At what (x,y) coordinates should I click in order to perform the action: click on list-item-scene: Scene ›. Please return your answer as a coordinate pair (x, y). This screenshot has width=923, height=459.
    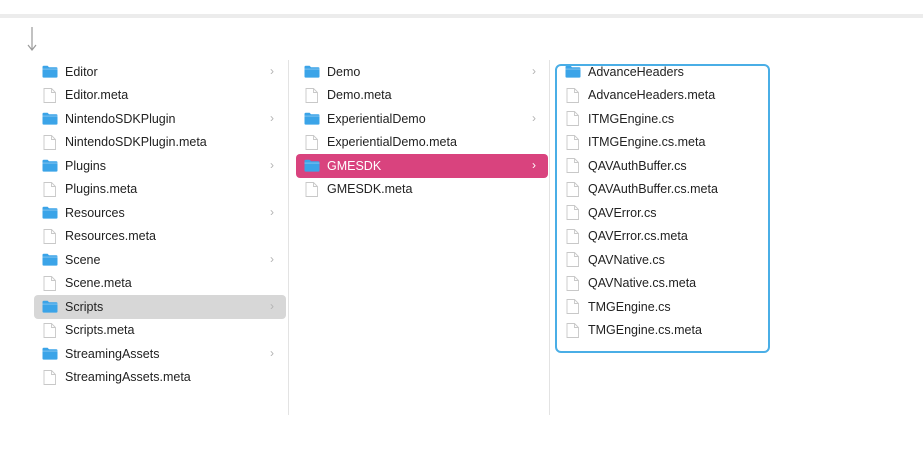
    Looking at the image, I should click on (160, 260).